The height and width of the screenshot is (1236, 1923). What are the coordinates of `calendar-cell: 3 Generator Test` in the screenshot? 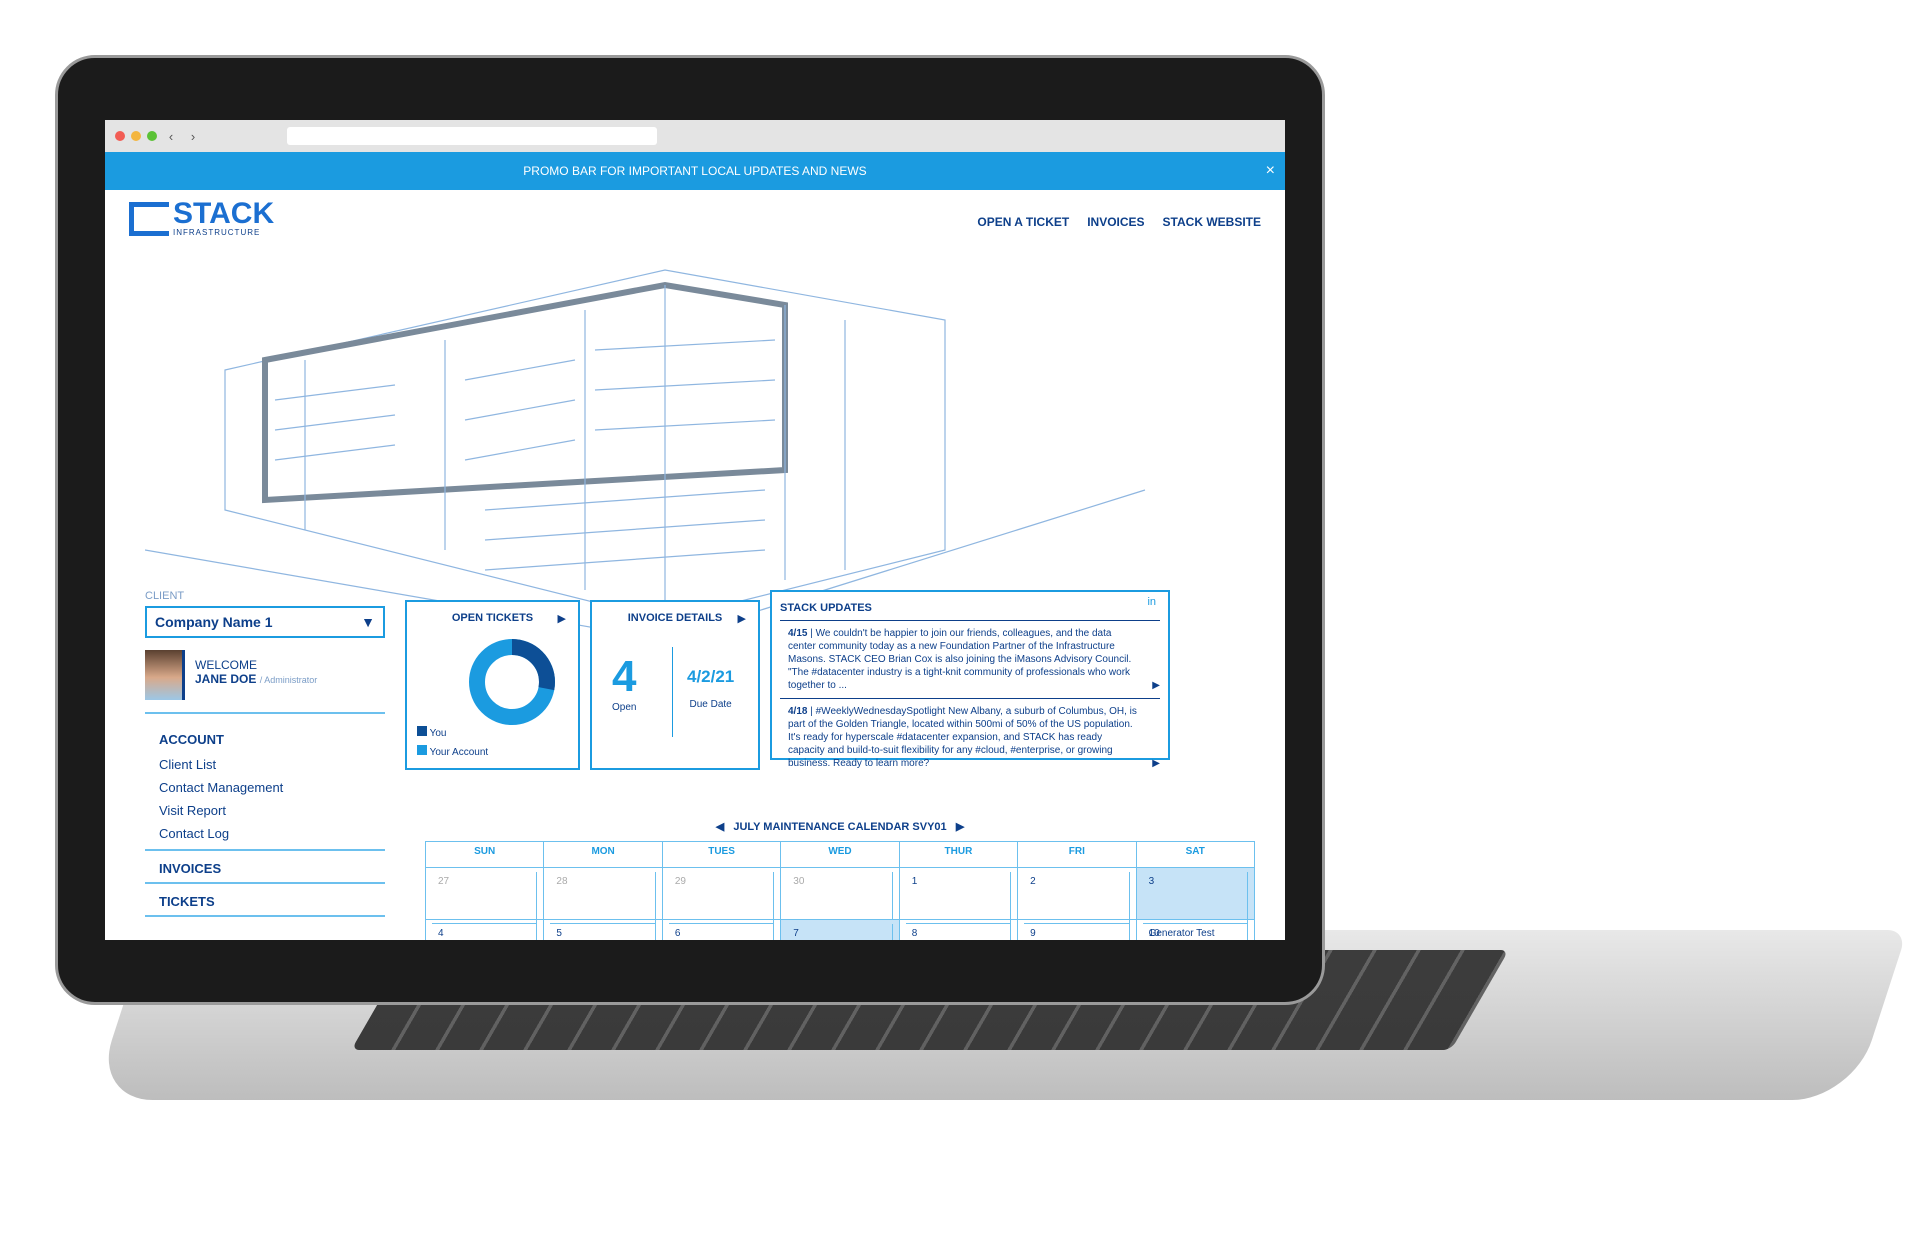 It's located at (1195, 904).